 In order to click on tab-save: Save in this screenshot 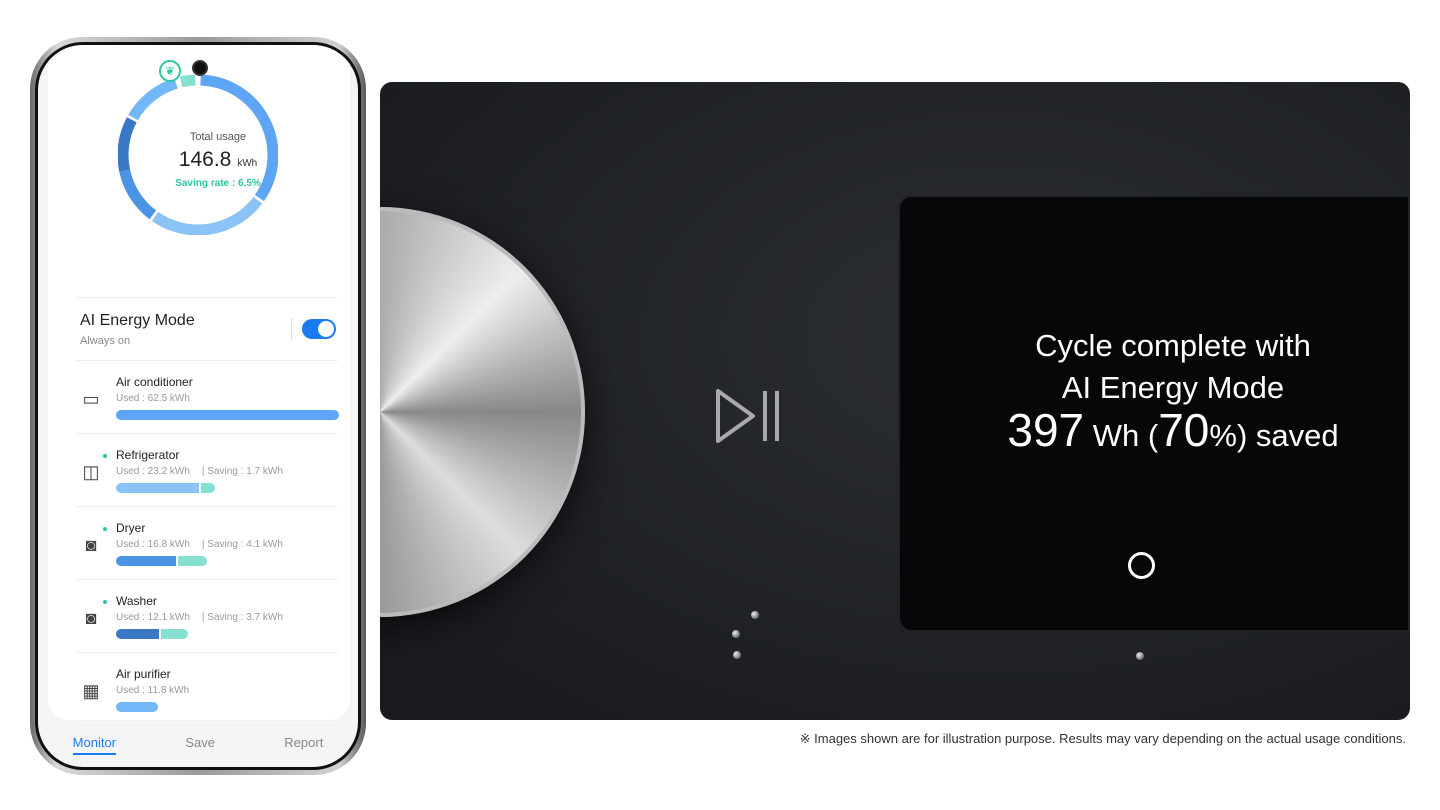, I will do `click(200, 745)`.